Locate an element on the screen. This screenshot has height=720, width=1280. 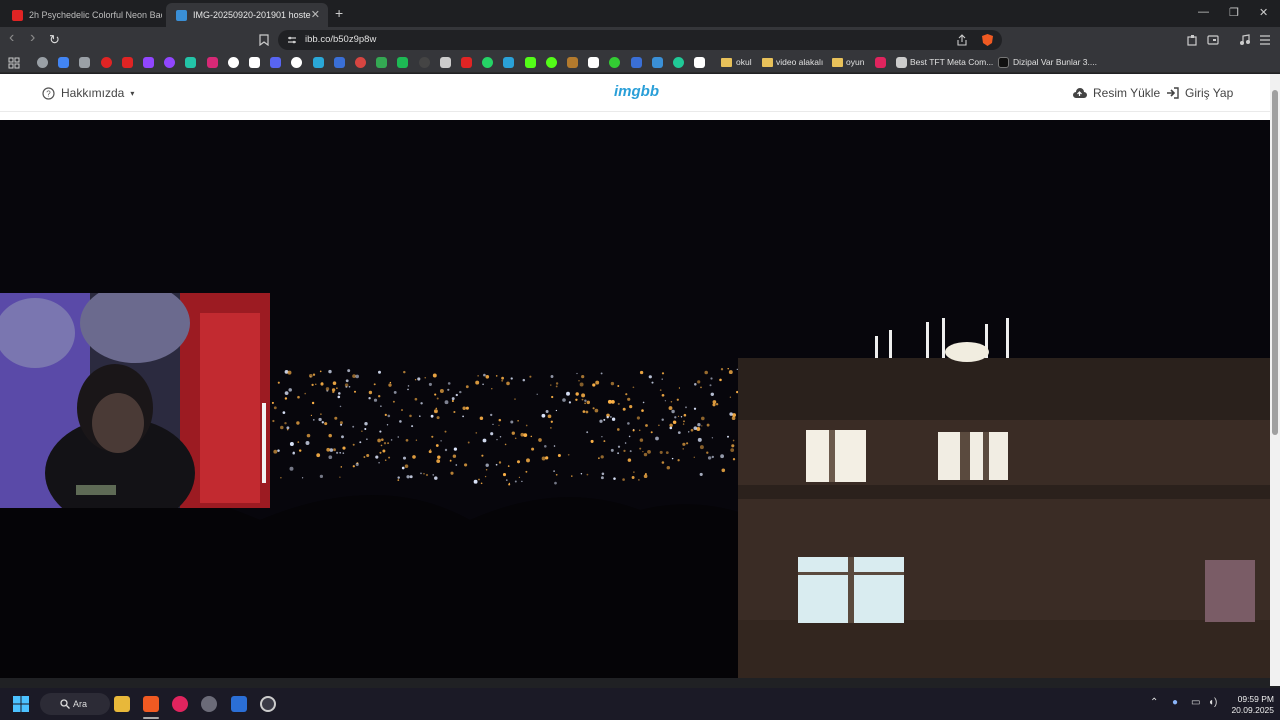
address-bar: ibb.co/b50z9p8w is located at coordinates (640, 40).